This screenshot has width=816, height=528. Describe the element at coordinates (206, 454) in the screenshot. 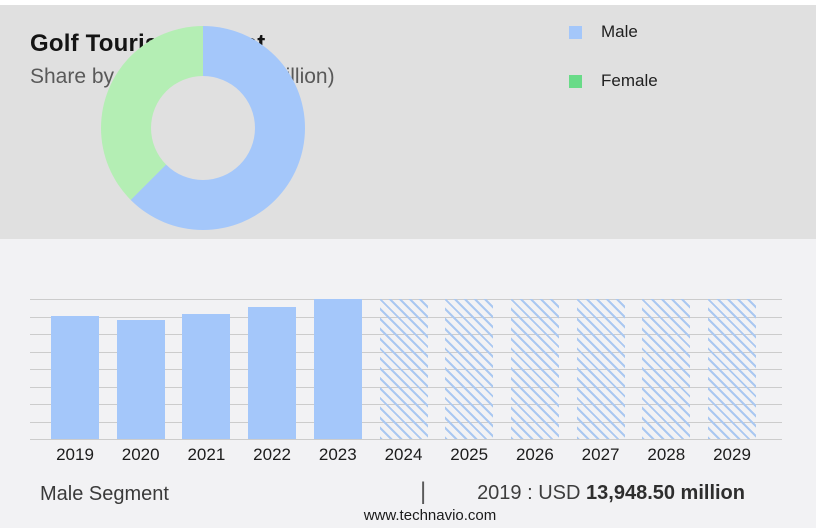

I see `x-axis-label-2021: 2021` at that location.